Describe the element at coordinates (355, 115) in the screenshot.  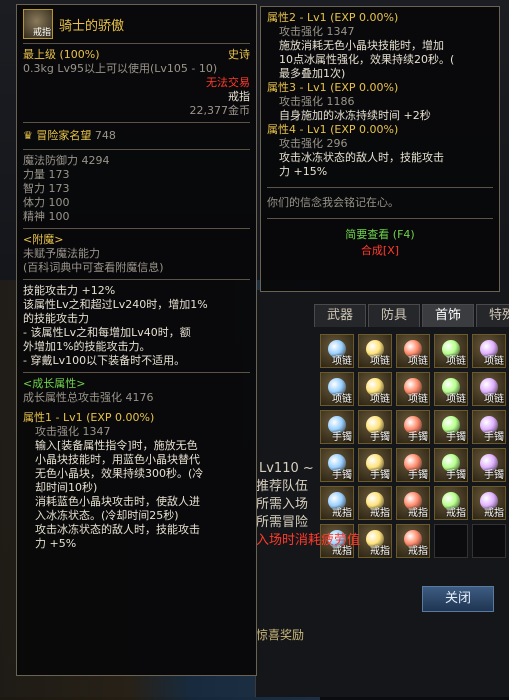
I see `attr3-line: 自身施加的冰冻持续时间 +2秒` at that location.